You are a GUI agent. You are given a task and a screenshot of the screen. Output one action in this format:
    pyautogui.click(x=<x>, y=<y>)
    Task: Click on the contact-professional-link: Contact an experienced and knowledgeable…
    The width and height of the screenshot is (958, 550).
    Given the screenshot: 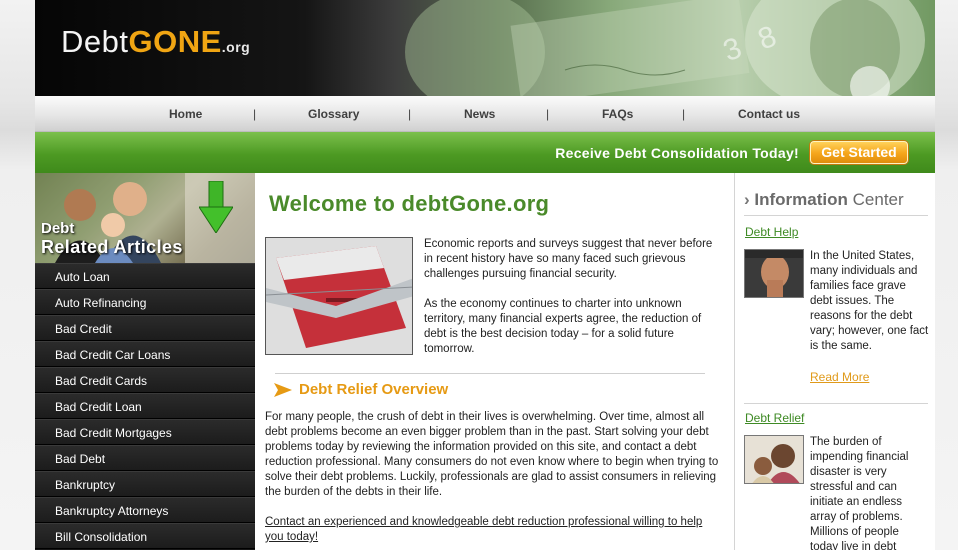 What is the action you would take?
    pyautogui.click(x=494, y=530)
    